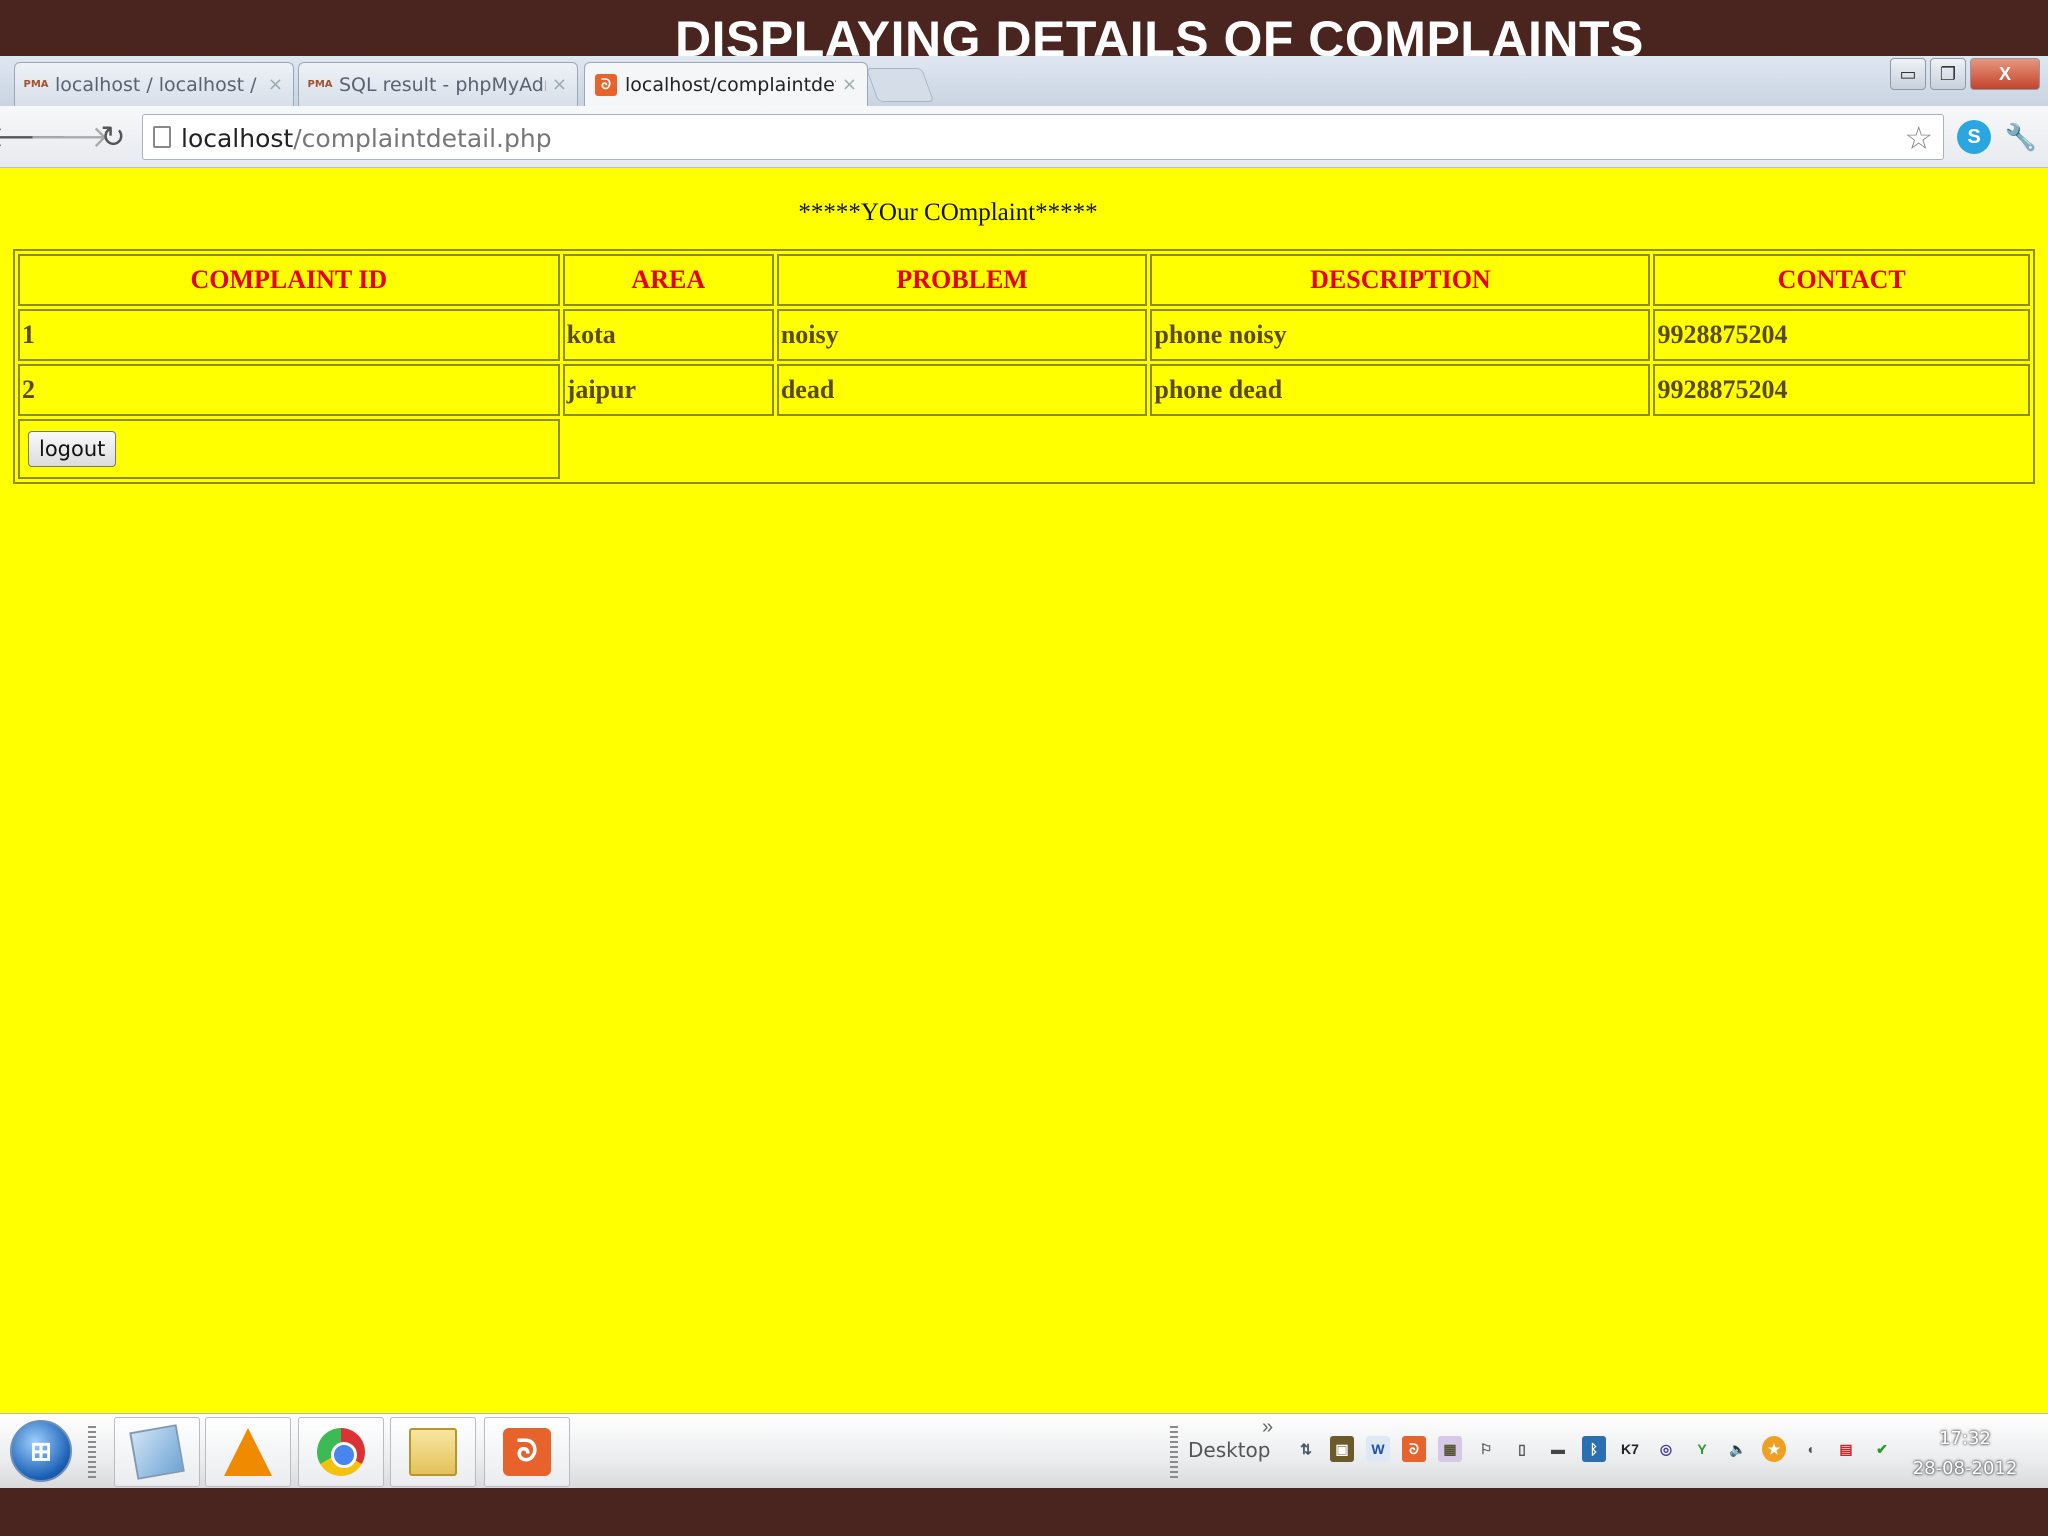 The image size is (2048, 1536). What do you see at coordinates (1810, 1449) in the screenshot?
I see `speaker-icon: ◖` at bounding box center [1810, 1449].